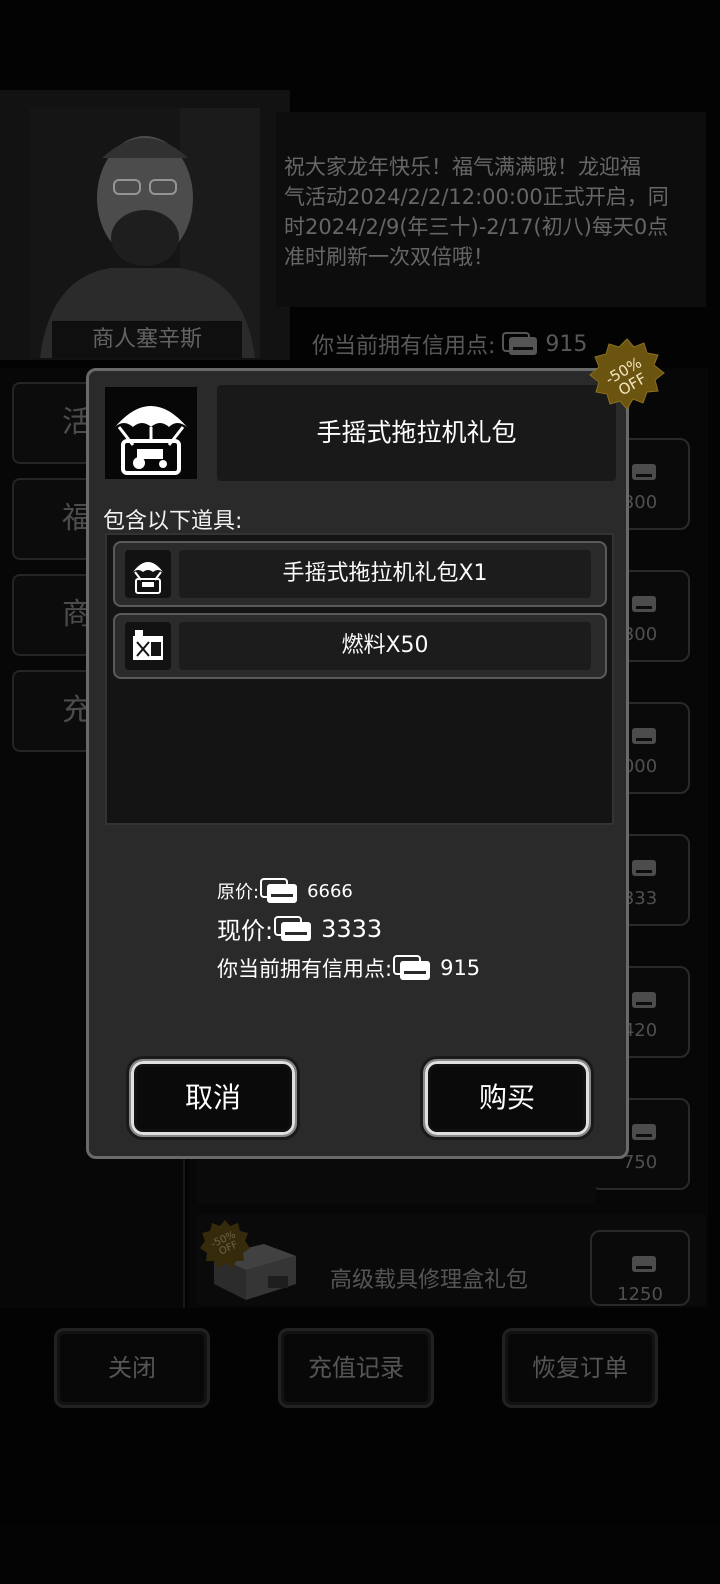 The image size is (720, 1584). What do you see at coordinates (507, 1098) in the screenshot?
I see `buy-button: 购买` at bounding box center [507, 1098].